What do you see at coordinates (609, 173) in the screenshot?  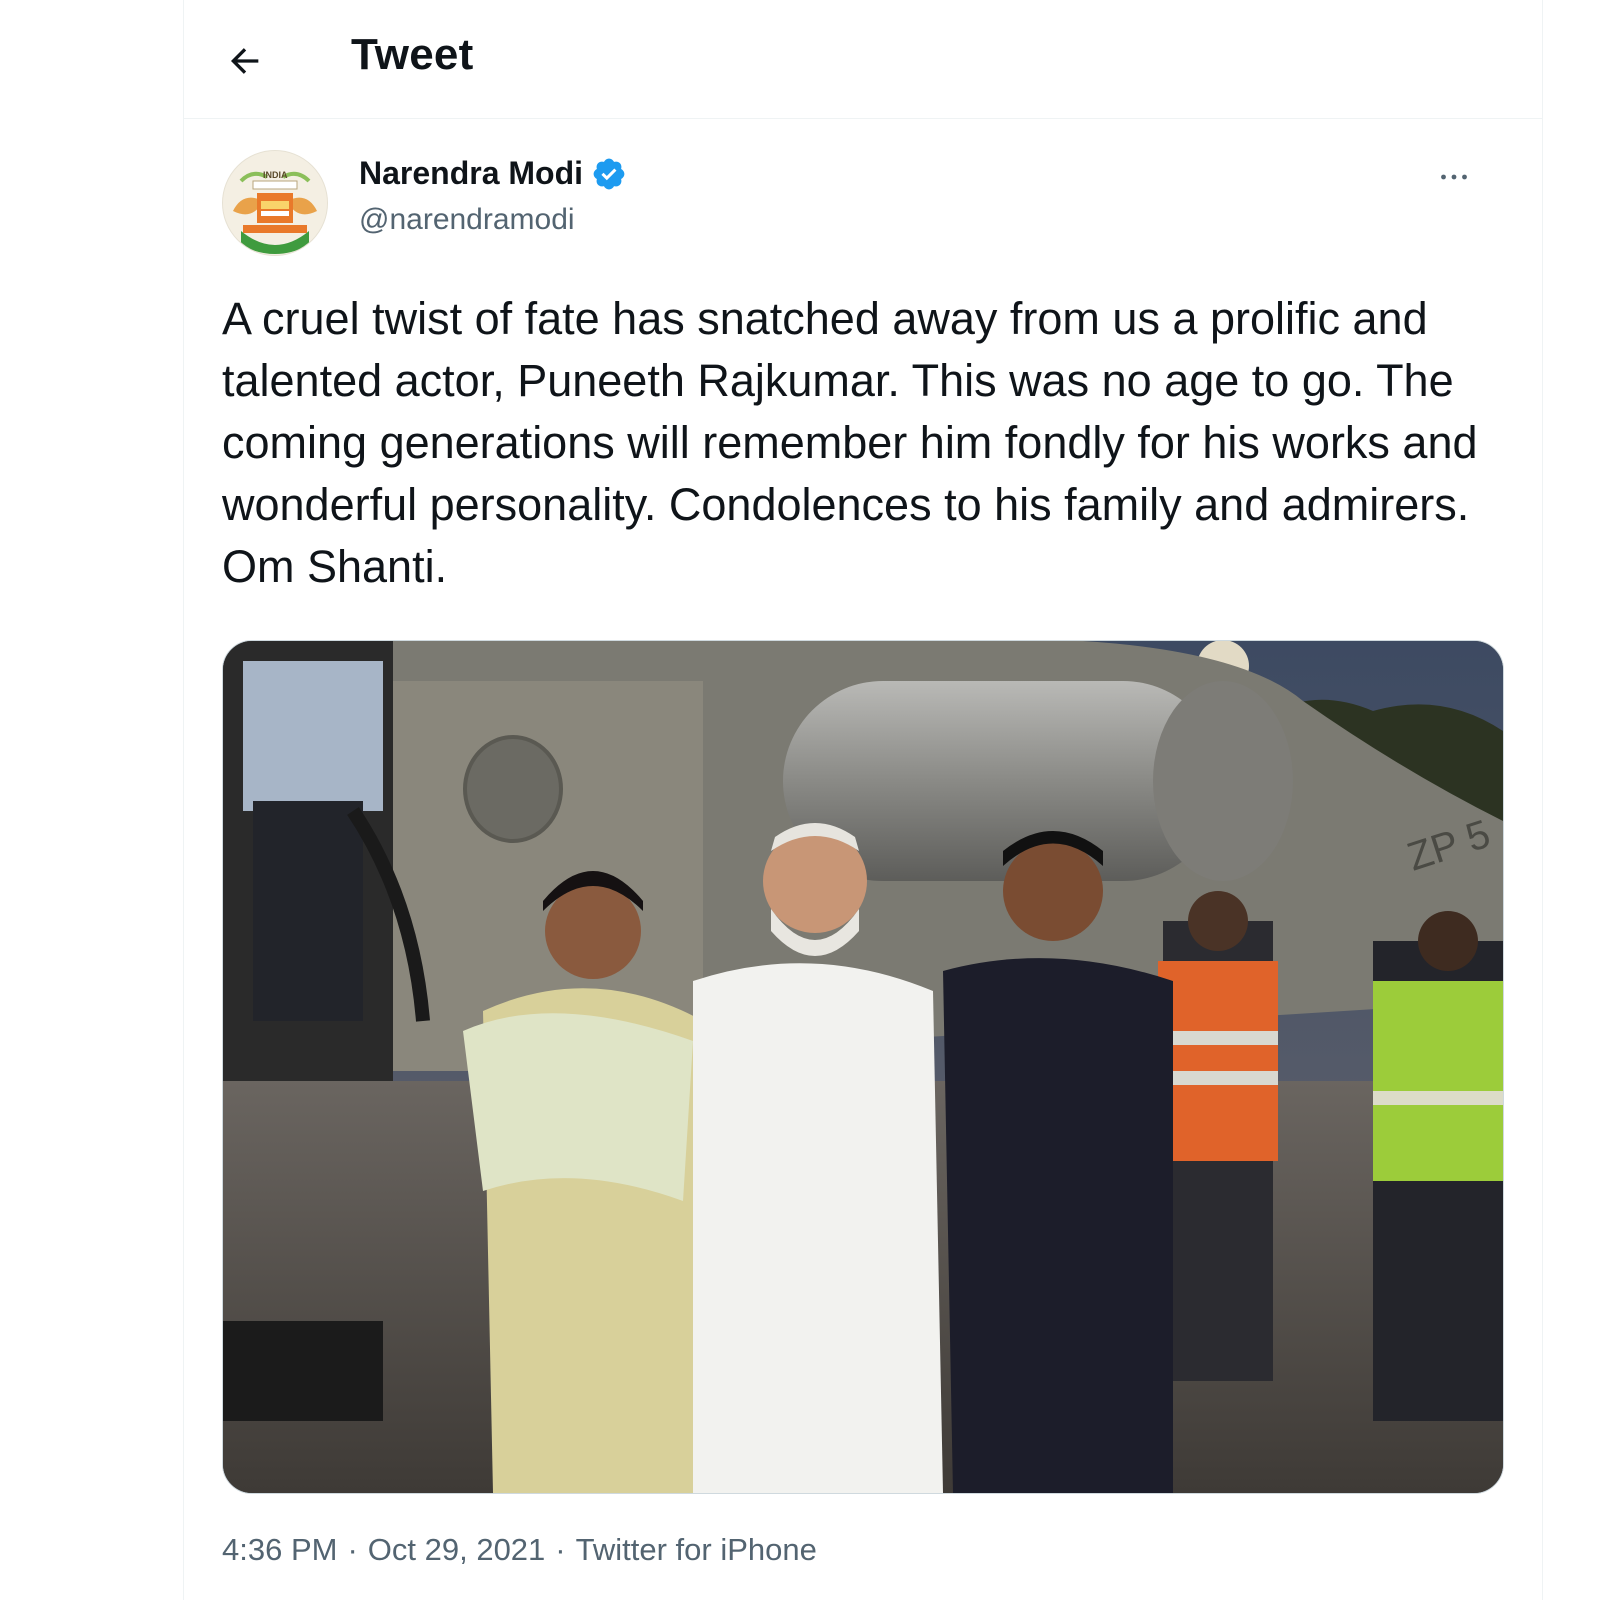 I see `verified-badge-icon` at bounding box center [609, 173].